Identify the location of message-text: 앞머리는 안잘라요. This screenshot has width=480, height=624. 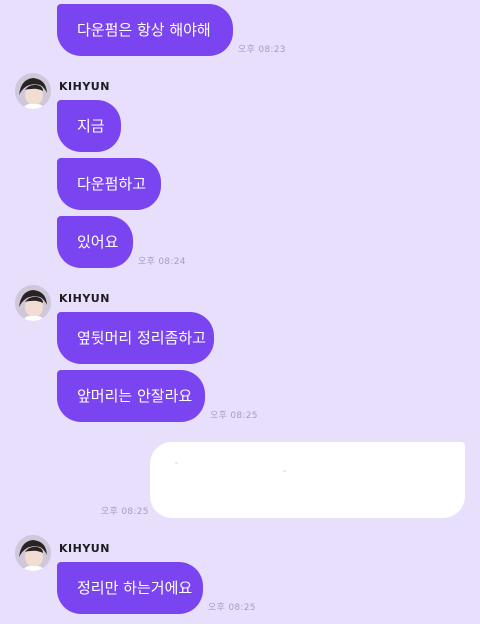
(135, 395).